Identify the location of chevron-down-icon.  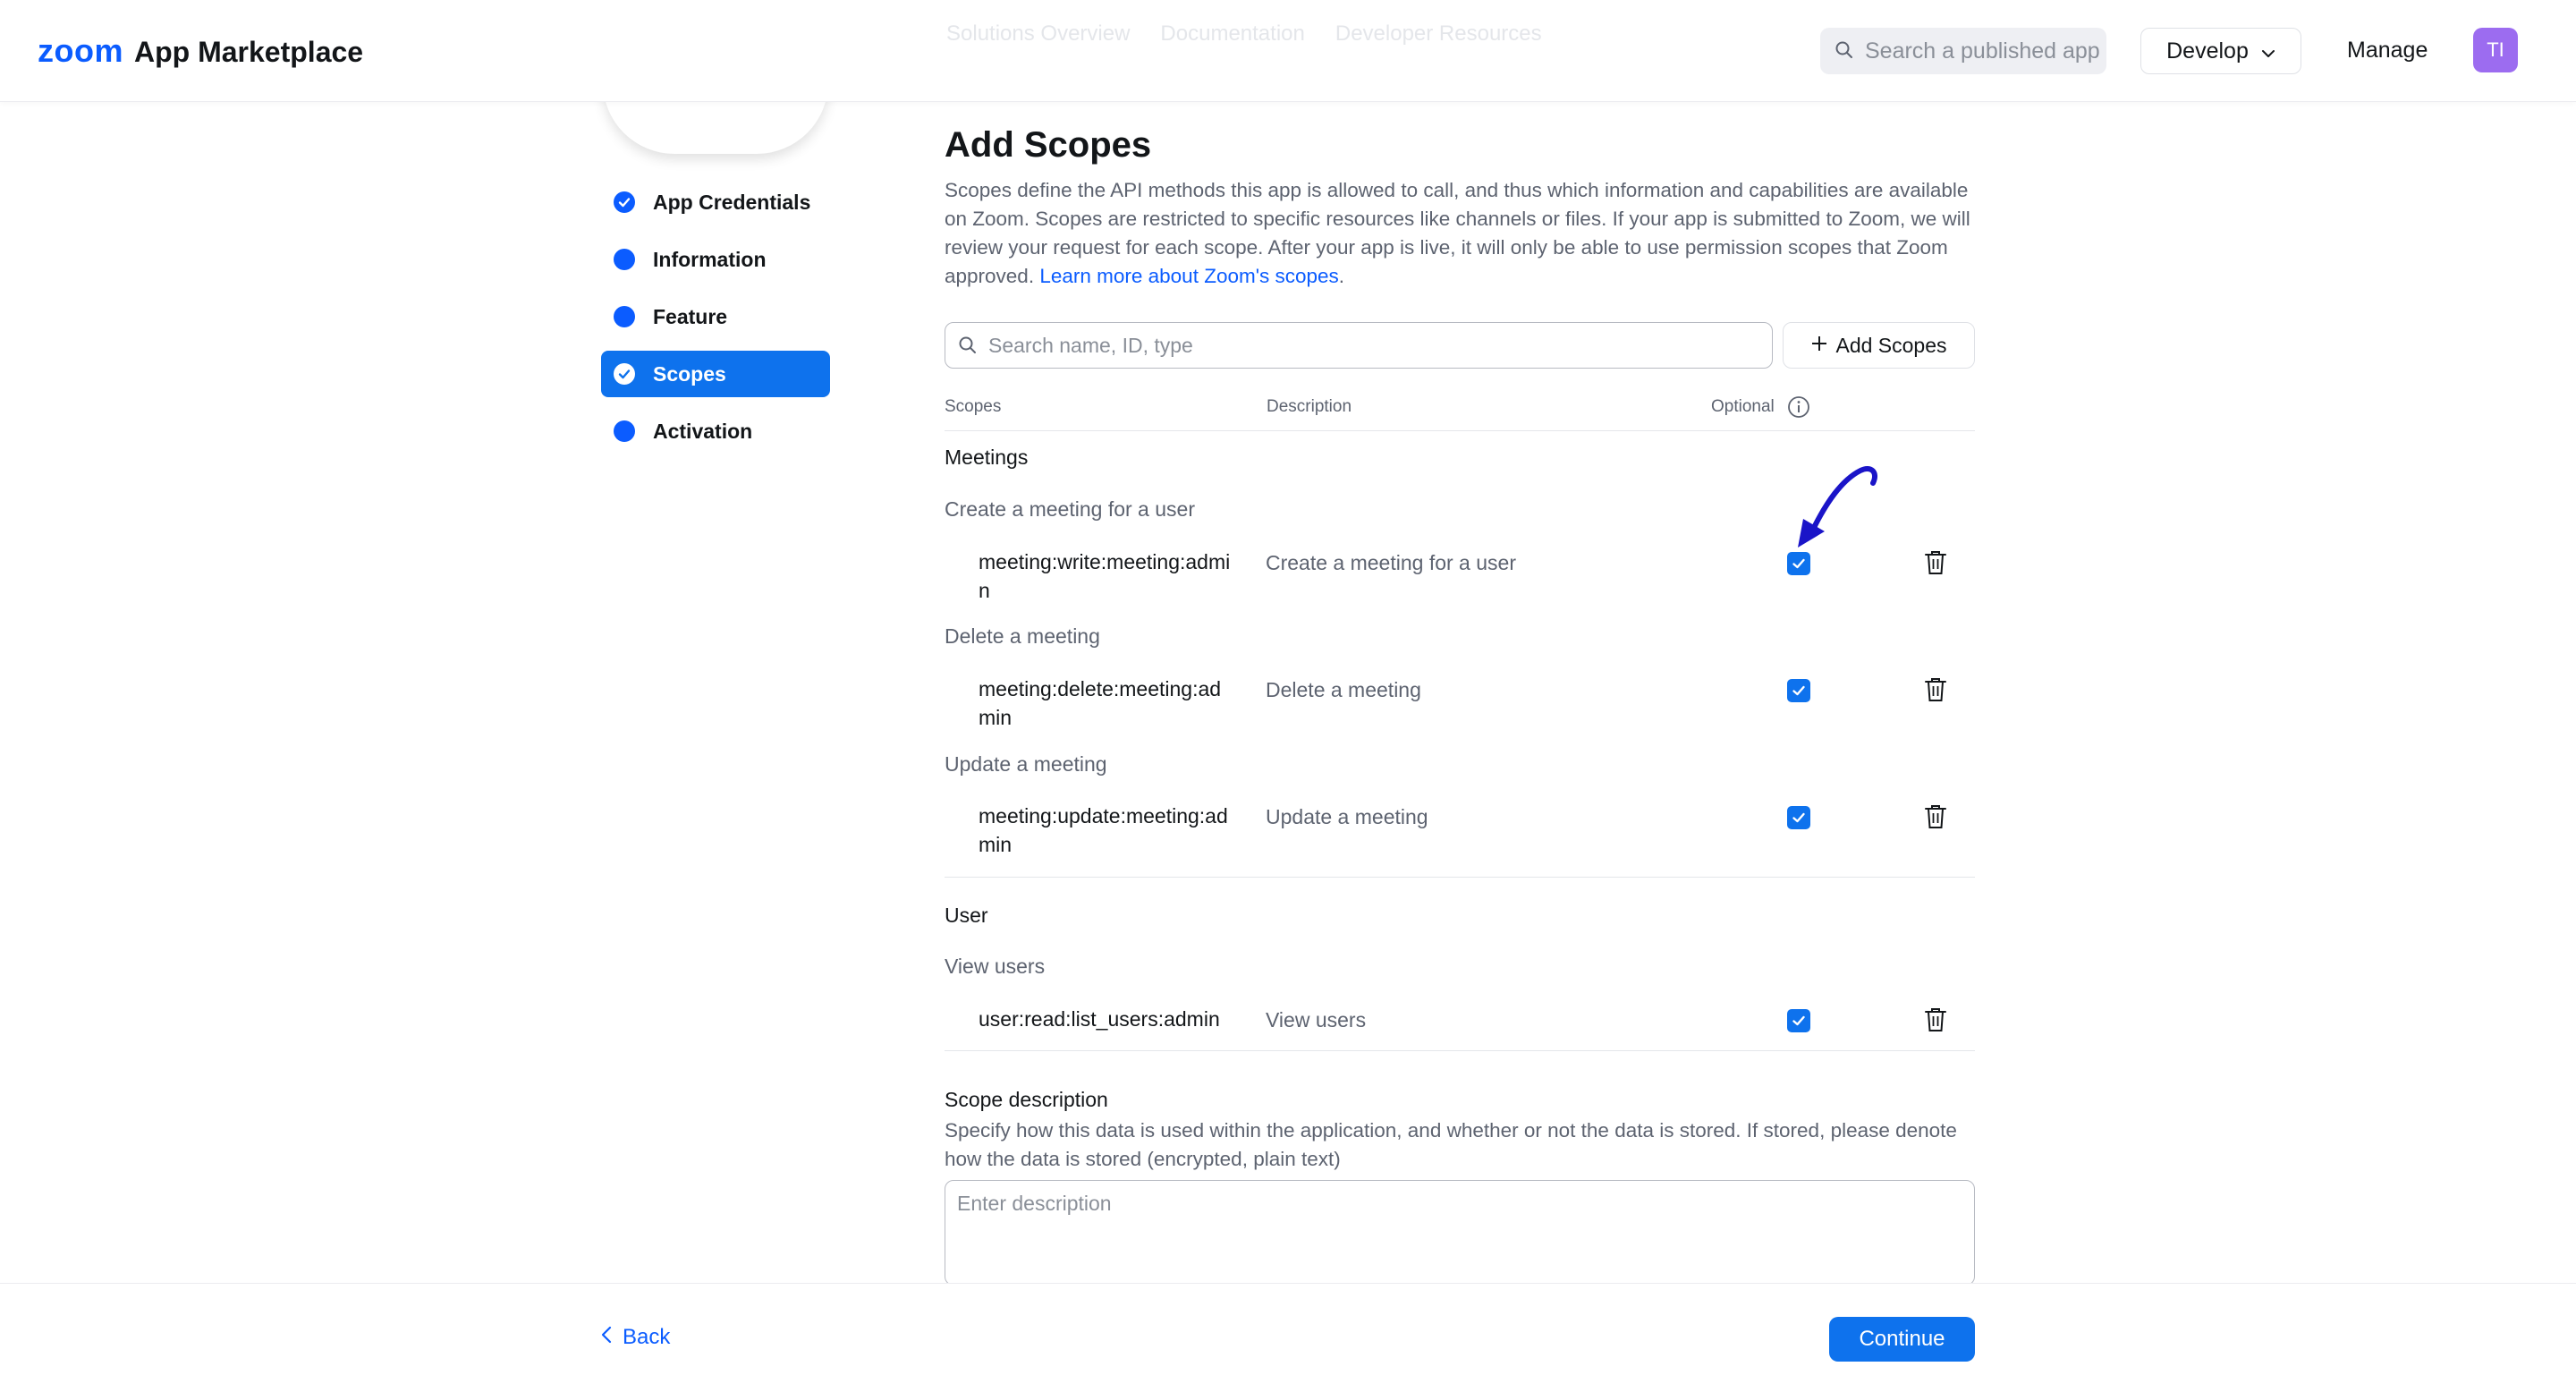
(2268, 51).